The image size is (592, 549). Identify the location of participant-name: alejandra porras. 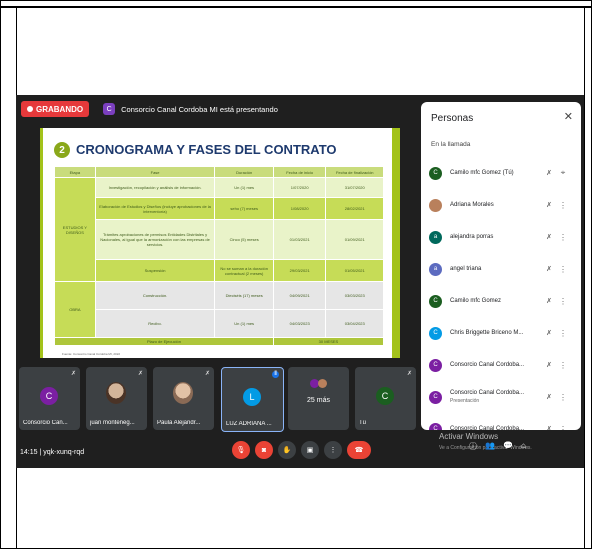
(496, 237).